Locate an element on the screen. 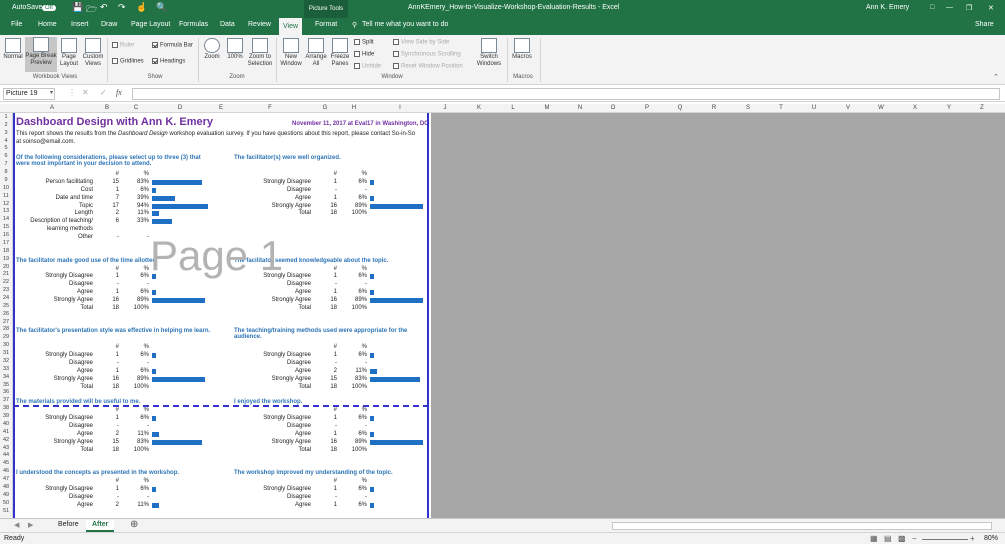  tell-me-box: Tell me what you want to do is located at coordinates (405, 24).